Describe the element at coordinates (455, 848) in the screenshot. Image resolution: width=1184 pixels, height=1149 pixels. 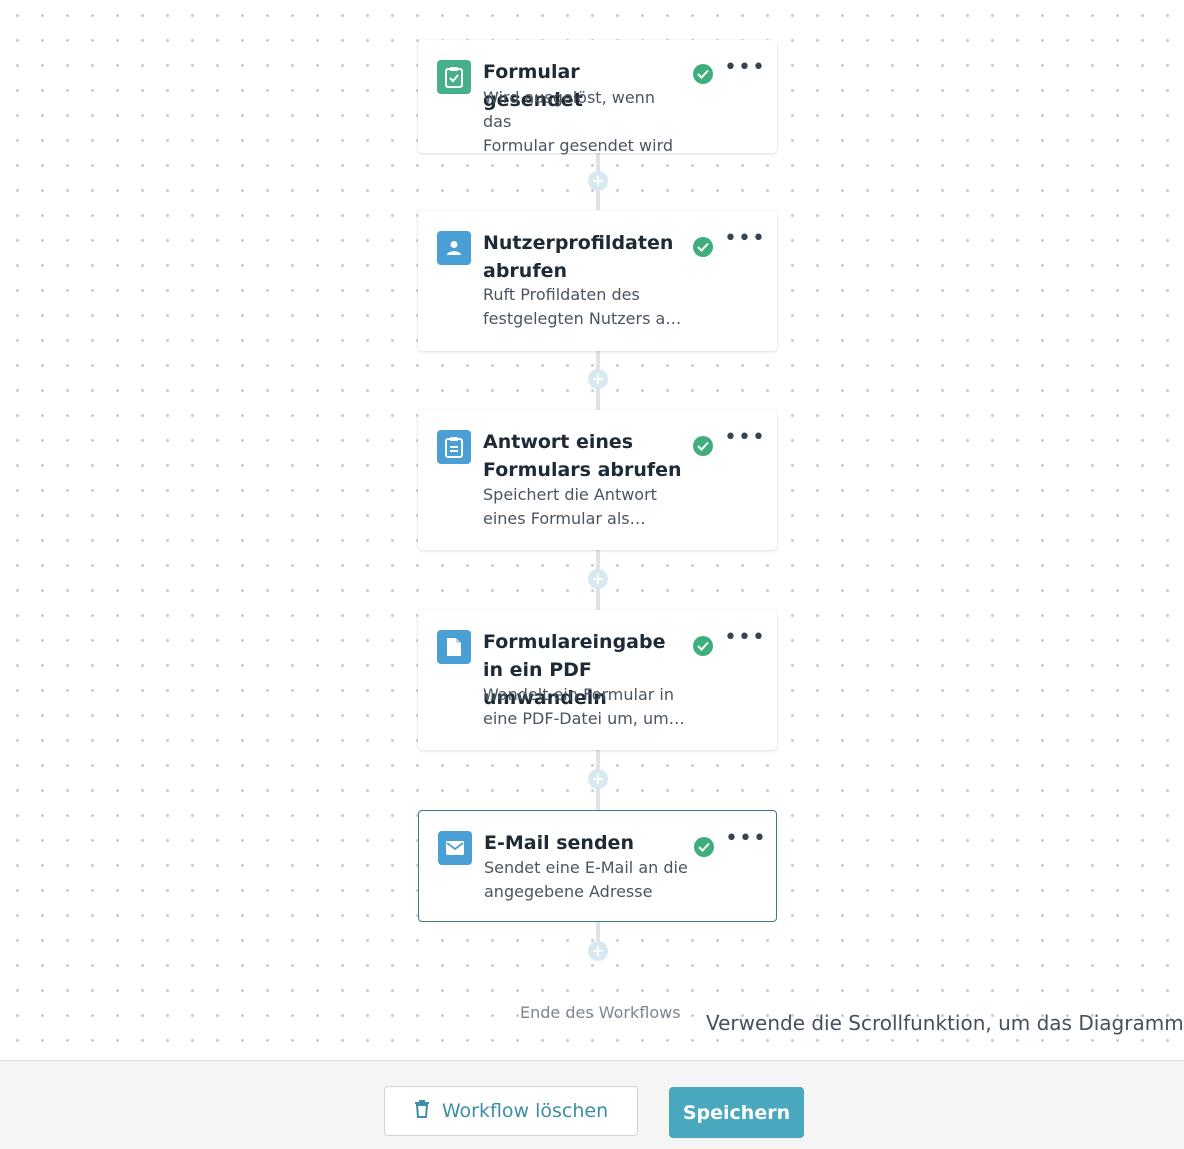
I see `envelope-icon` at that location.